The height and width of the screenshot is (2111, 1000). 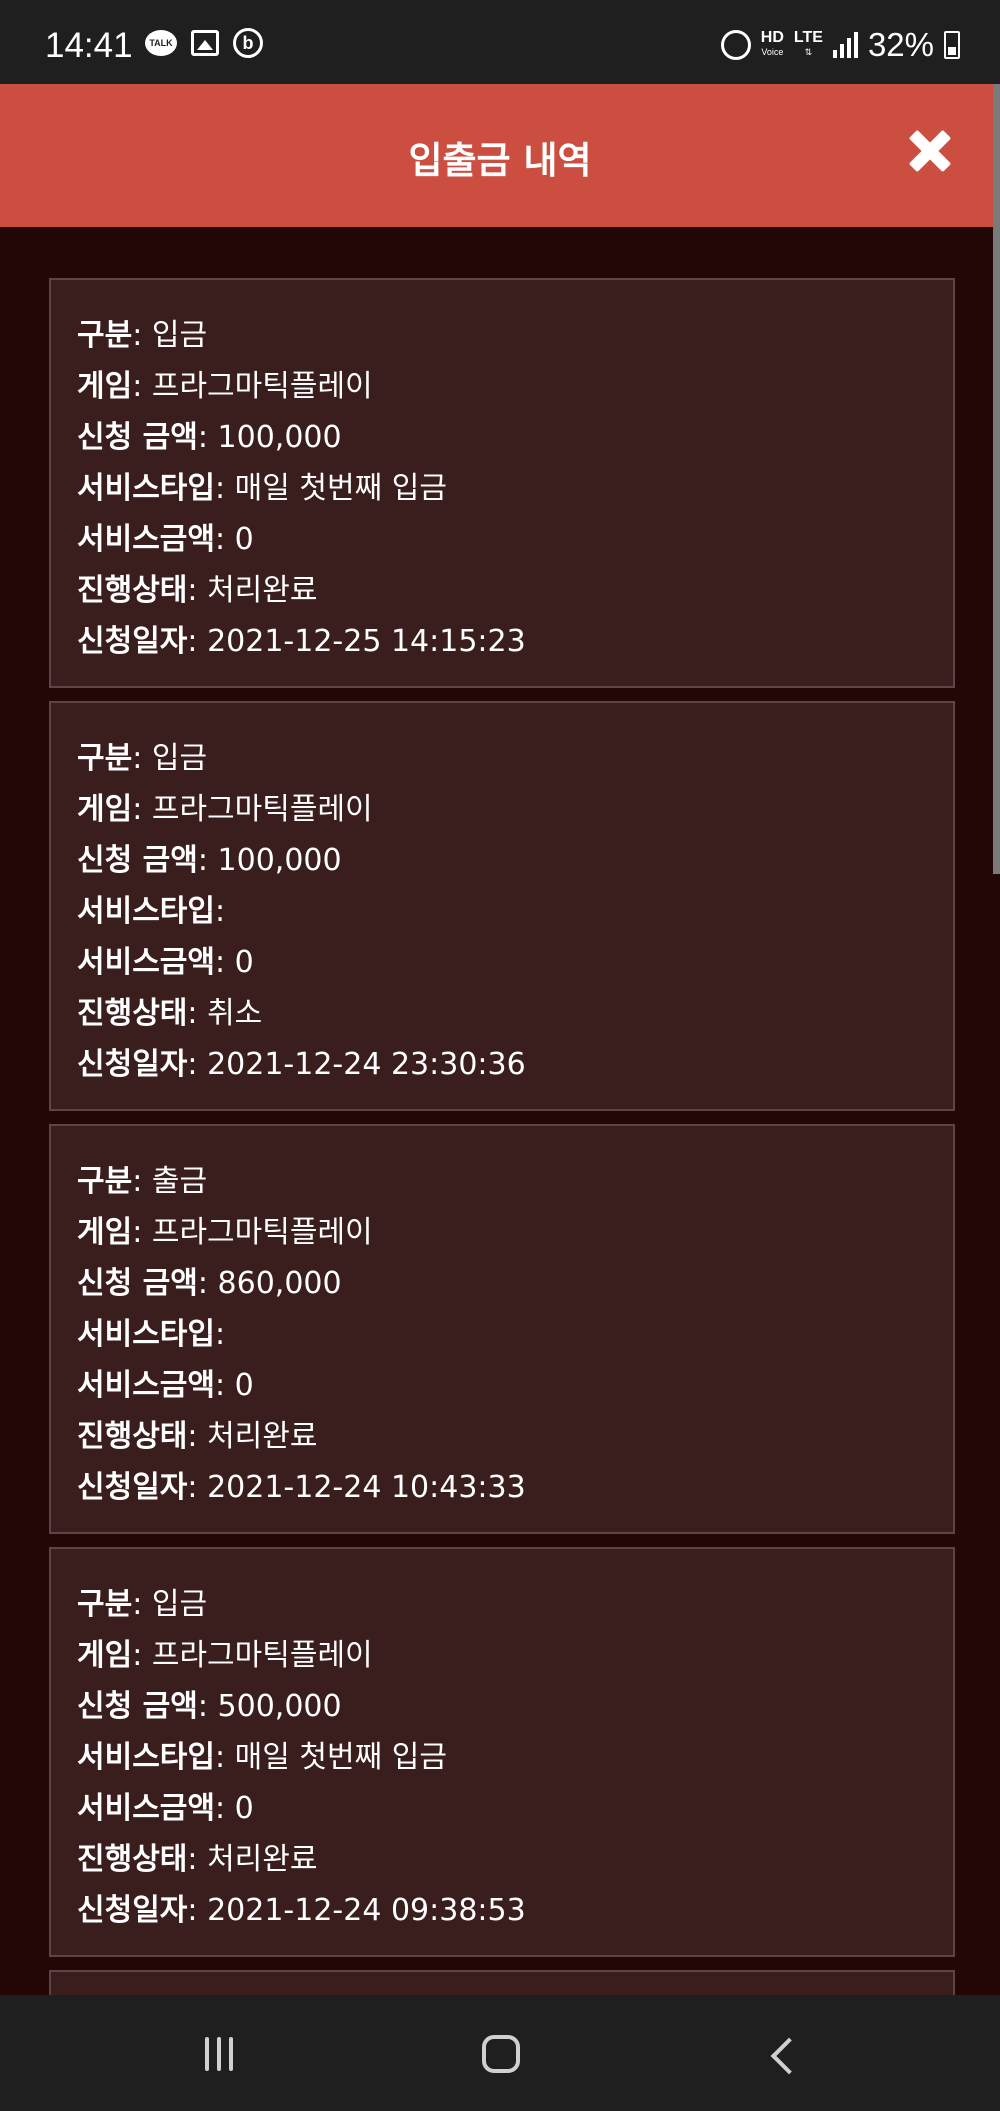 What do you see at coordinates (279, 1706) in the screenshot?
I see `field-value: 500,000` at bounding box center [279, 1706].